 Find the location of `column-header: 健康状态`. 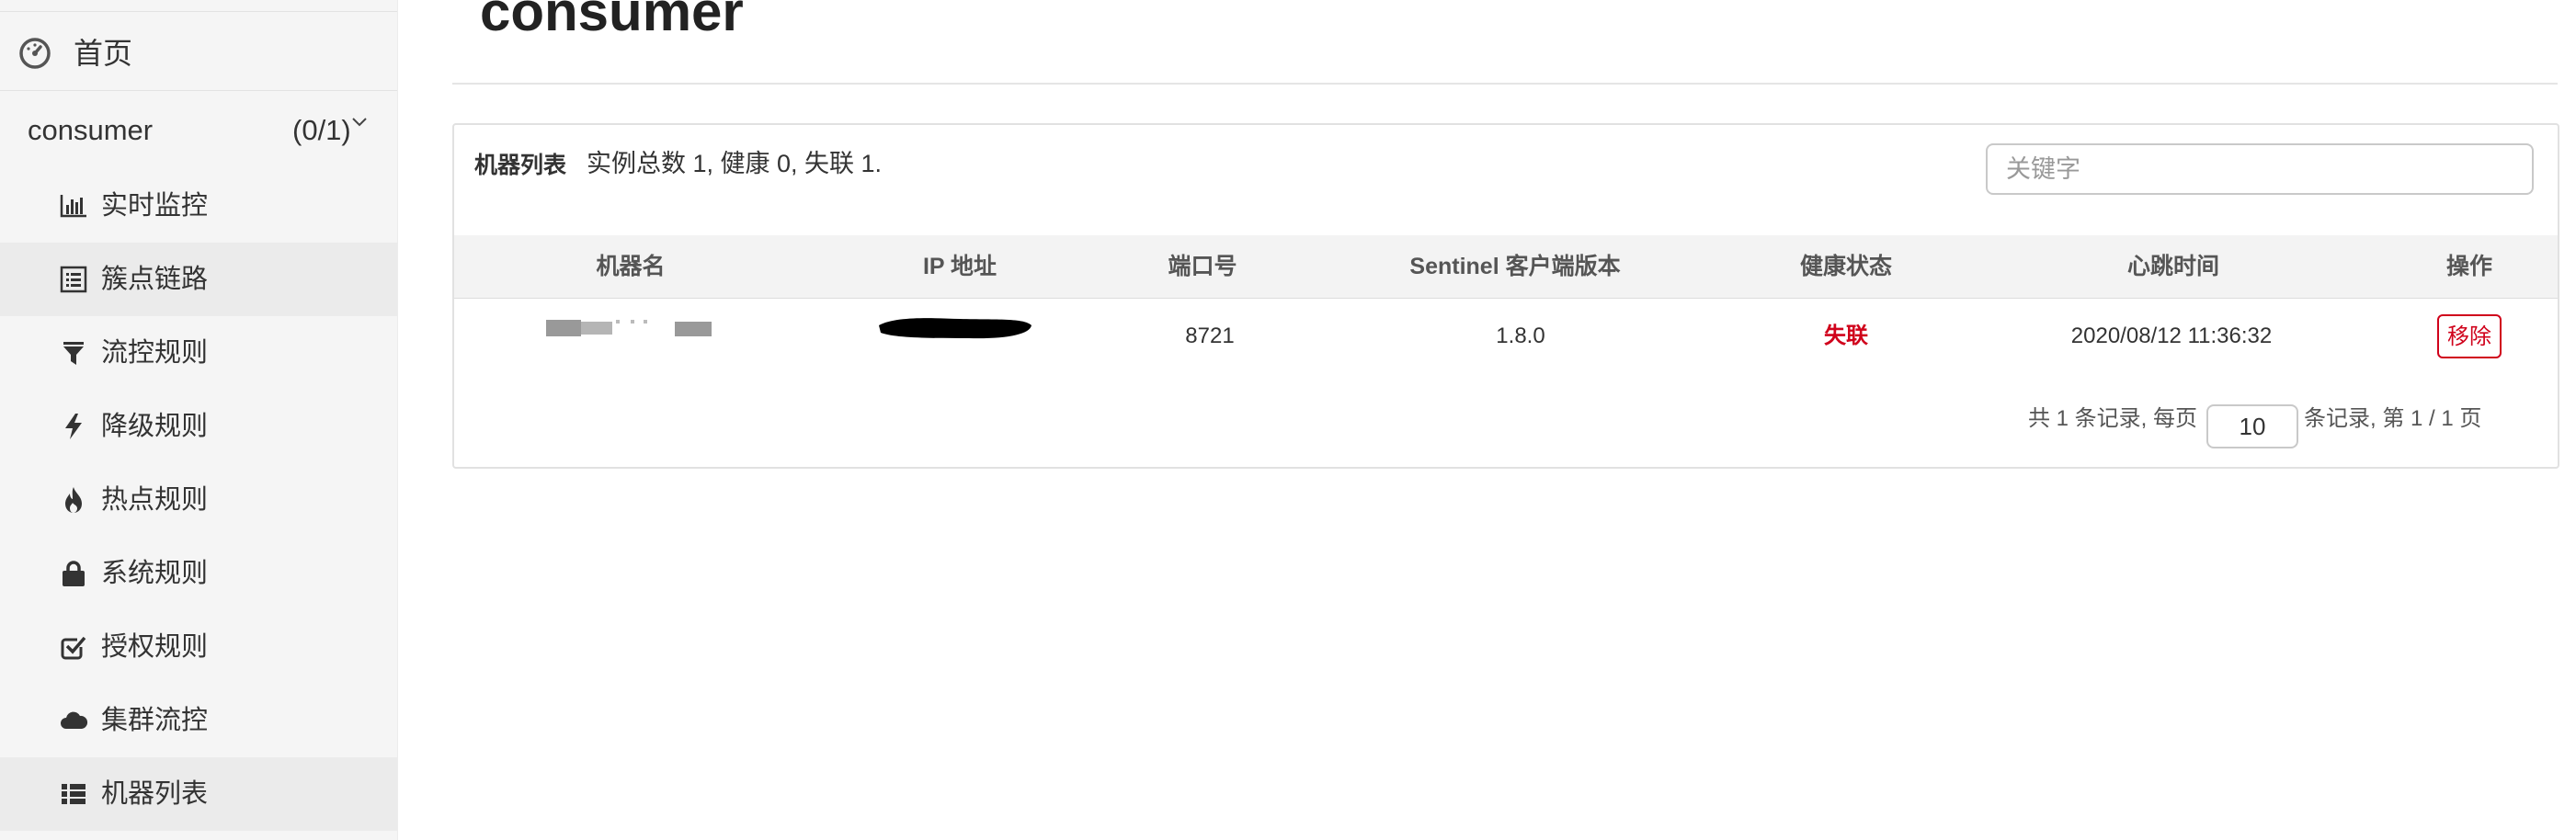

column-header: 健康状态 is located at coordinates (1846, 266).